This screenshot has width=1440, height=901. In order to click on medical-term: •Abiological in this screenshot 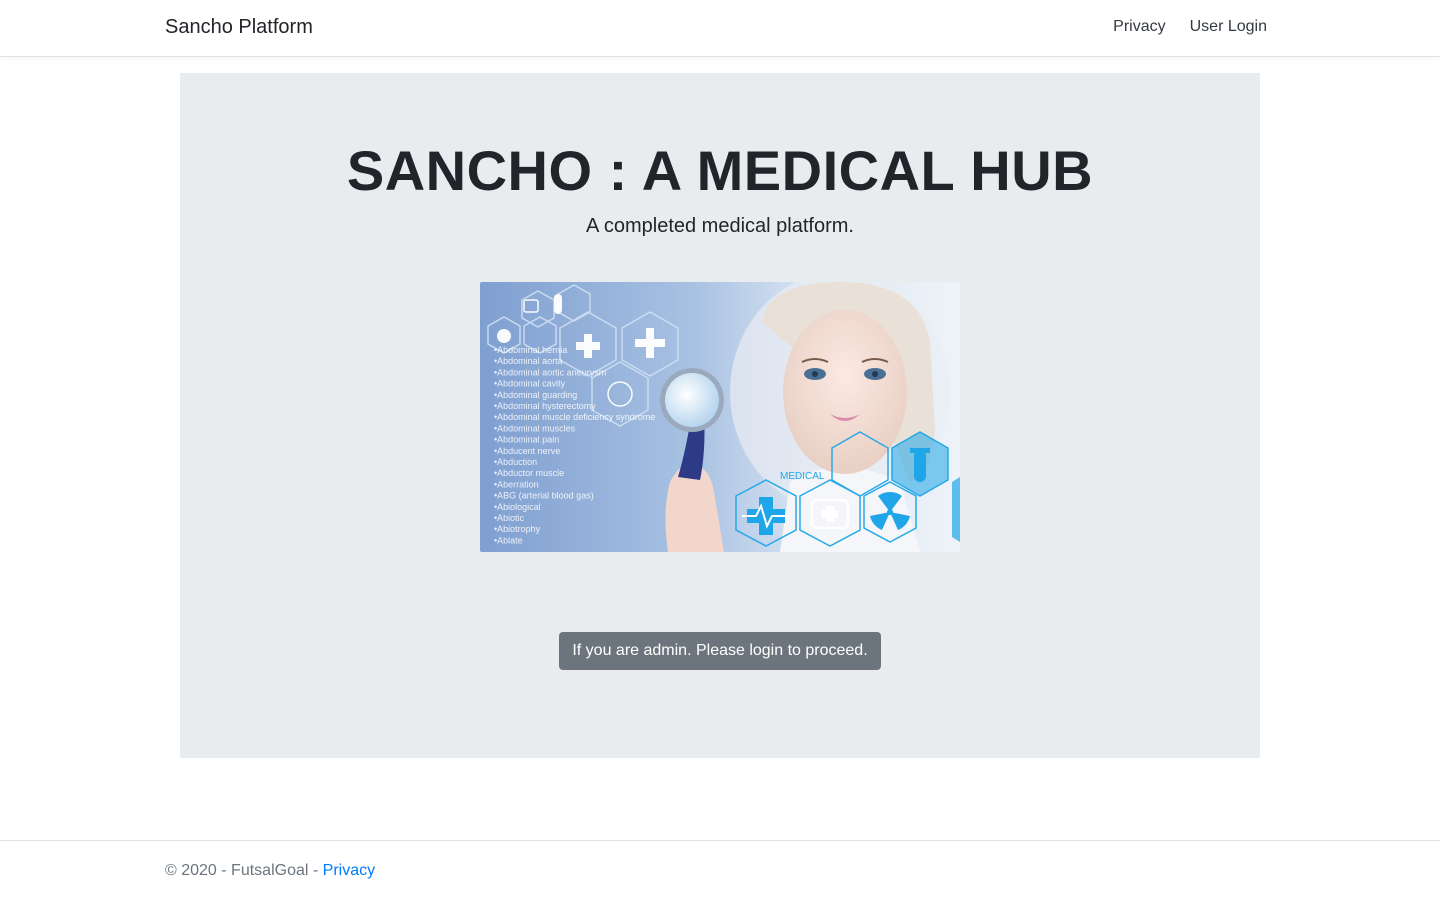, I will do `click(517, 507)`.